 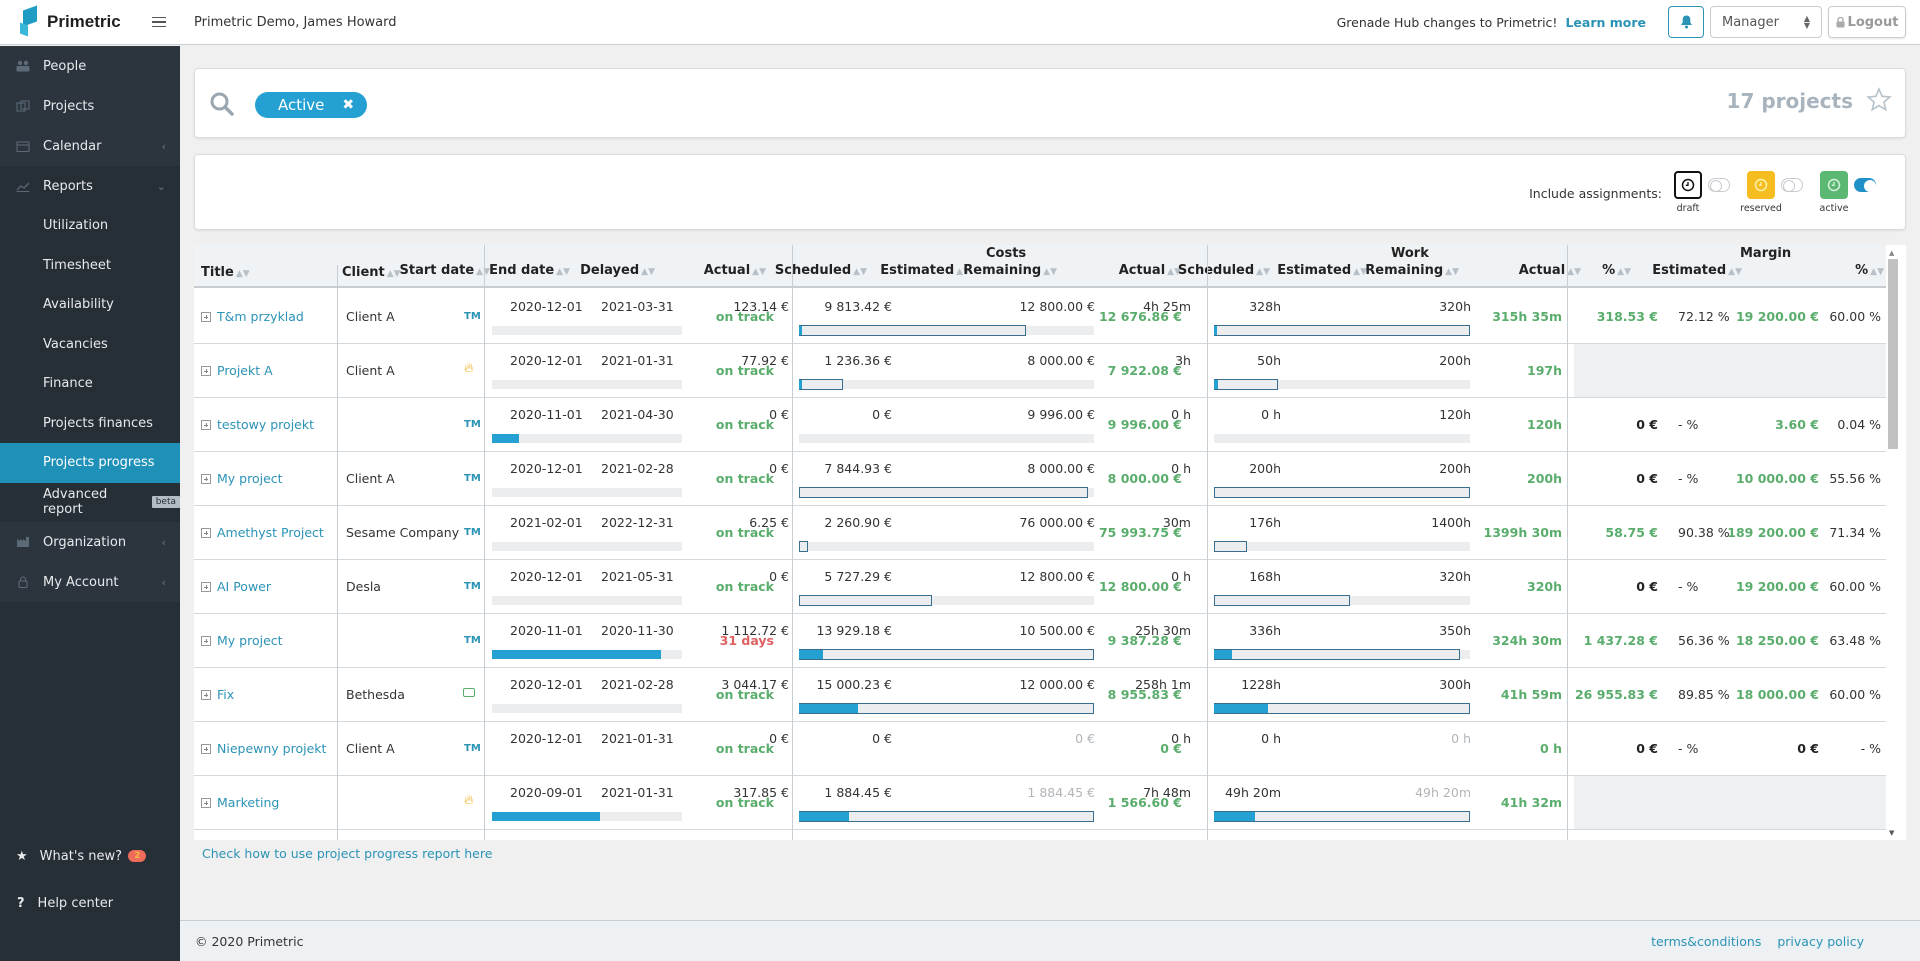 I want to click on help-center-button: ? Help center, so click(x=90, y=903).